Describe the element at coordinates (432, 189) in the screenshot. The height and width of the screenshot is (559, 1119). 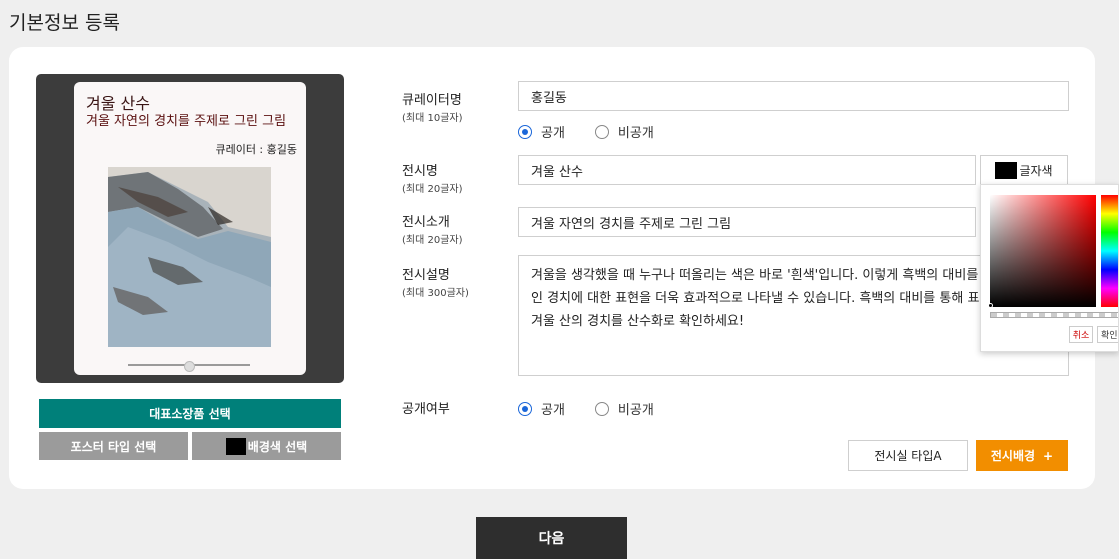
I see `exhibit-name-hint: (최대 20글자)` at that location.